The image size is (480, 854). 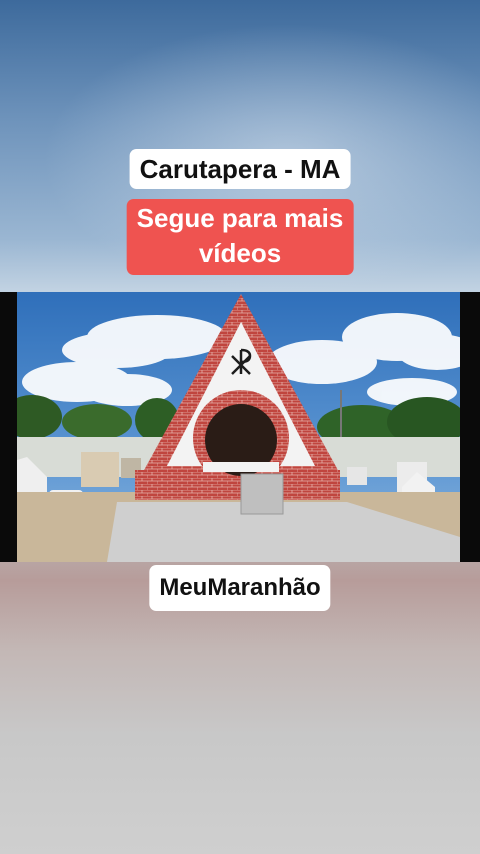 I want to click on brand-caption: MeuMaranhão, so click(x=240, y=588).